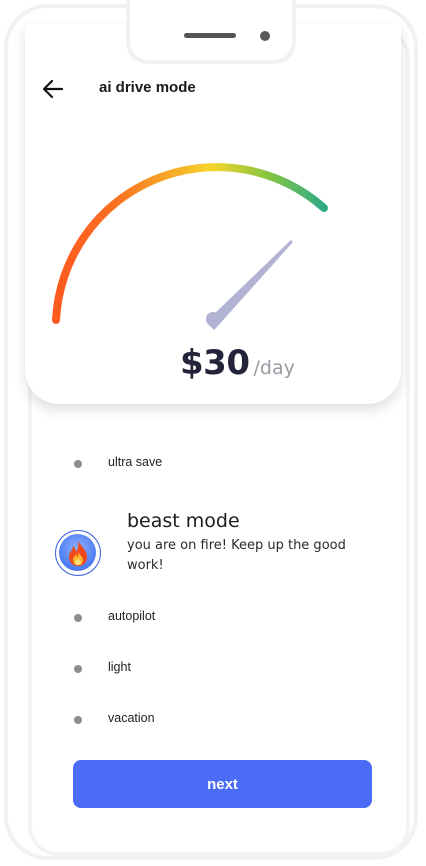 This screenshot has width=426, height=866. I want to click on mode-autopilot: autopilot, so click(114, 616).